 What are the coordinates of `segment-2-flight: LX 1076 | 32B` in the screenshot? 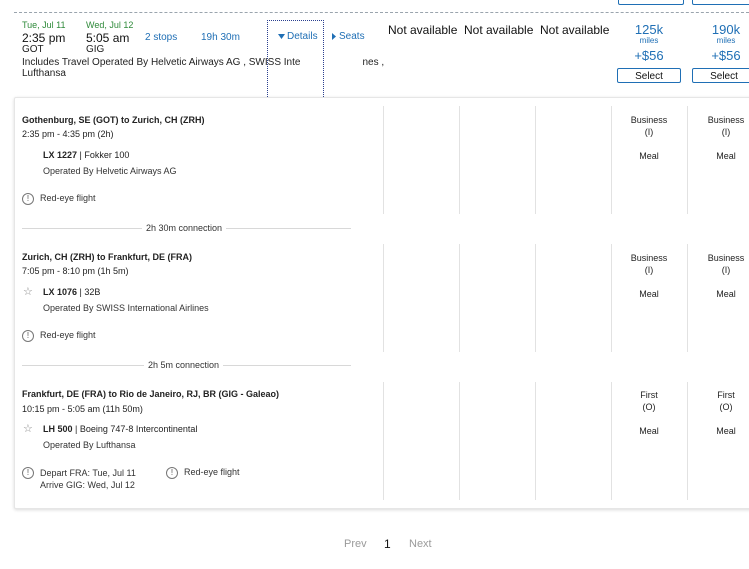 It's located at (71, 292).